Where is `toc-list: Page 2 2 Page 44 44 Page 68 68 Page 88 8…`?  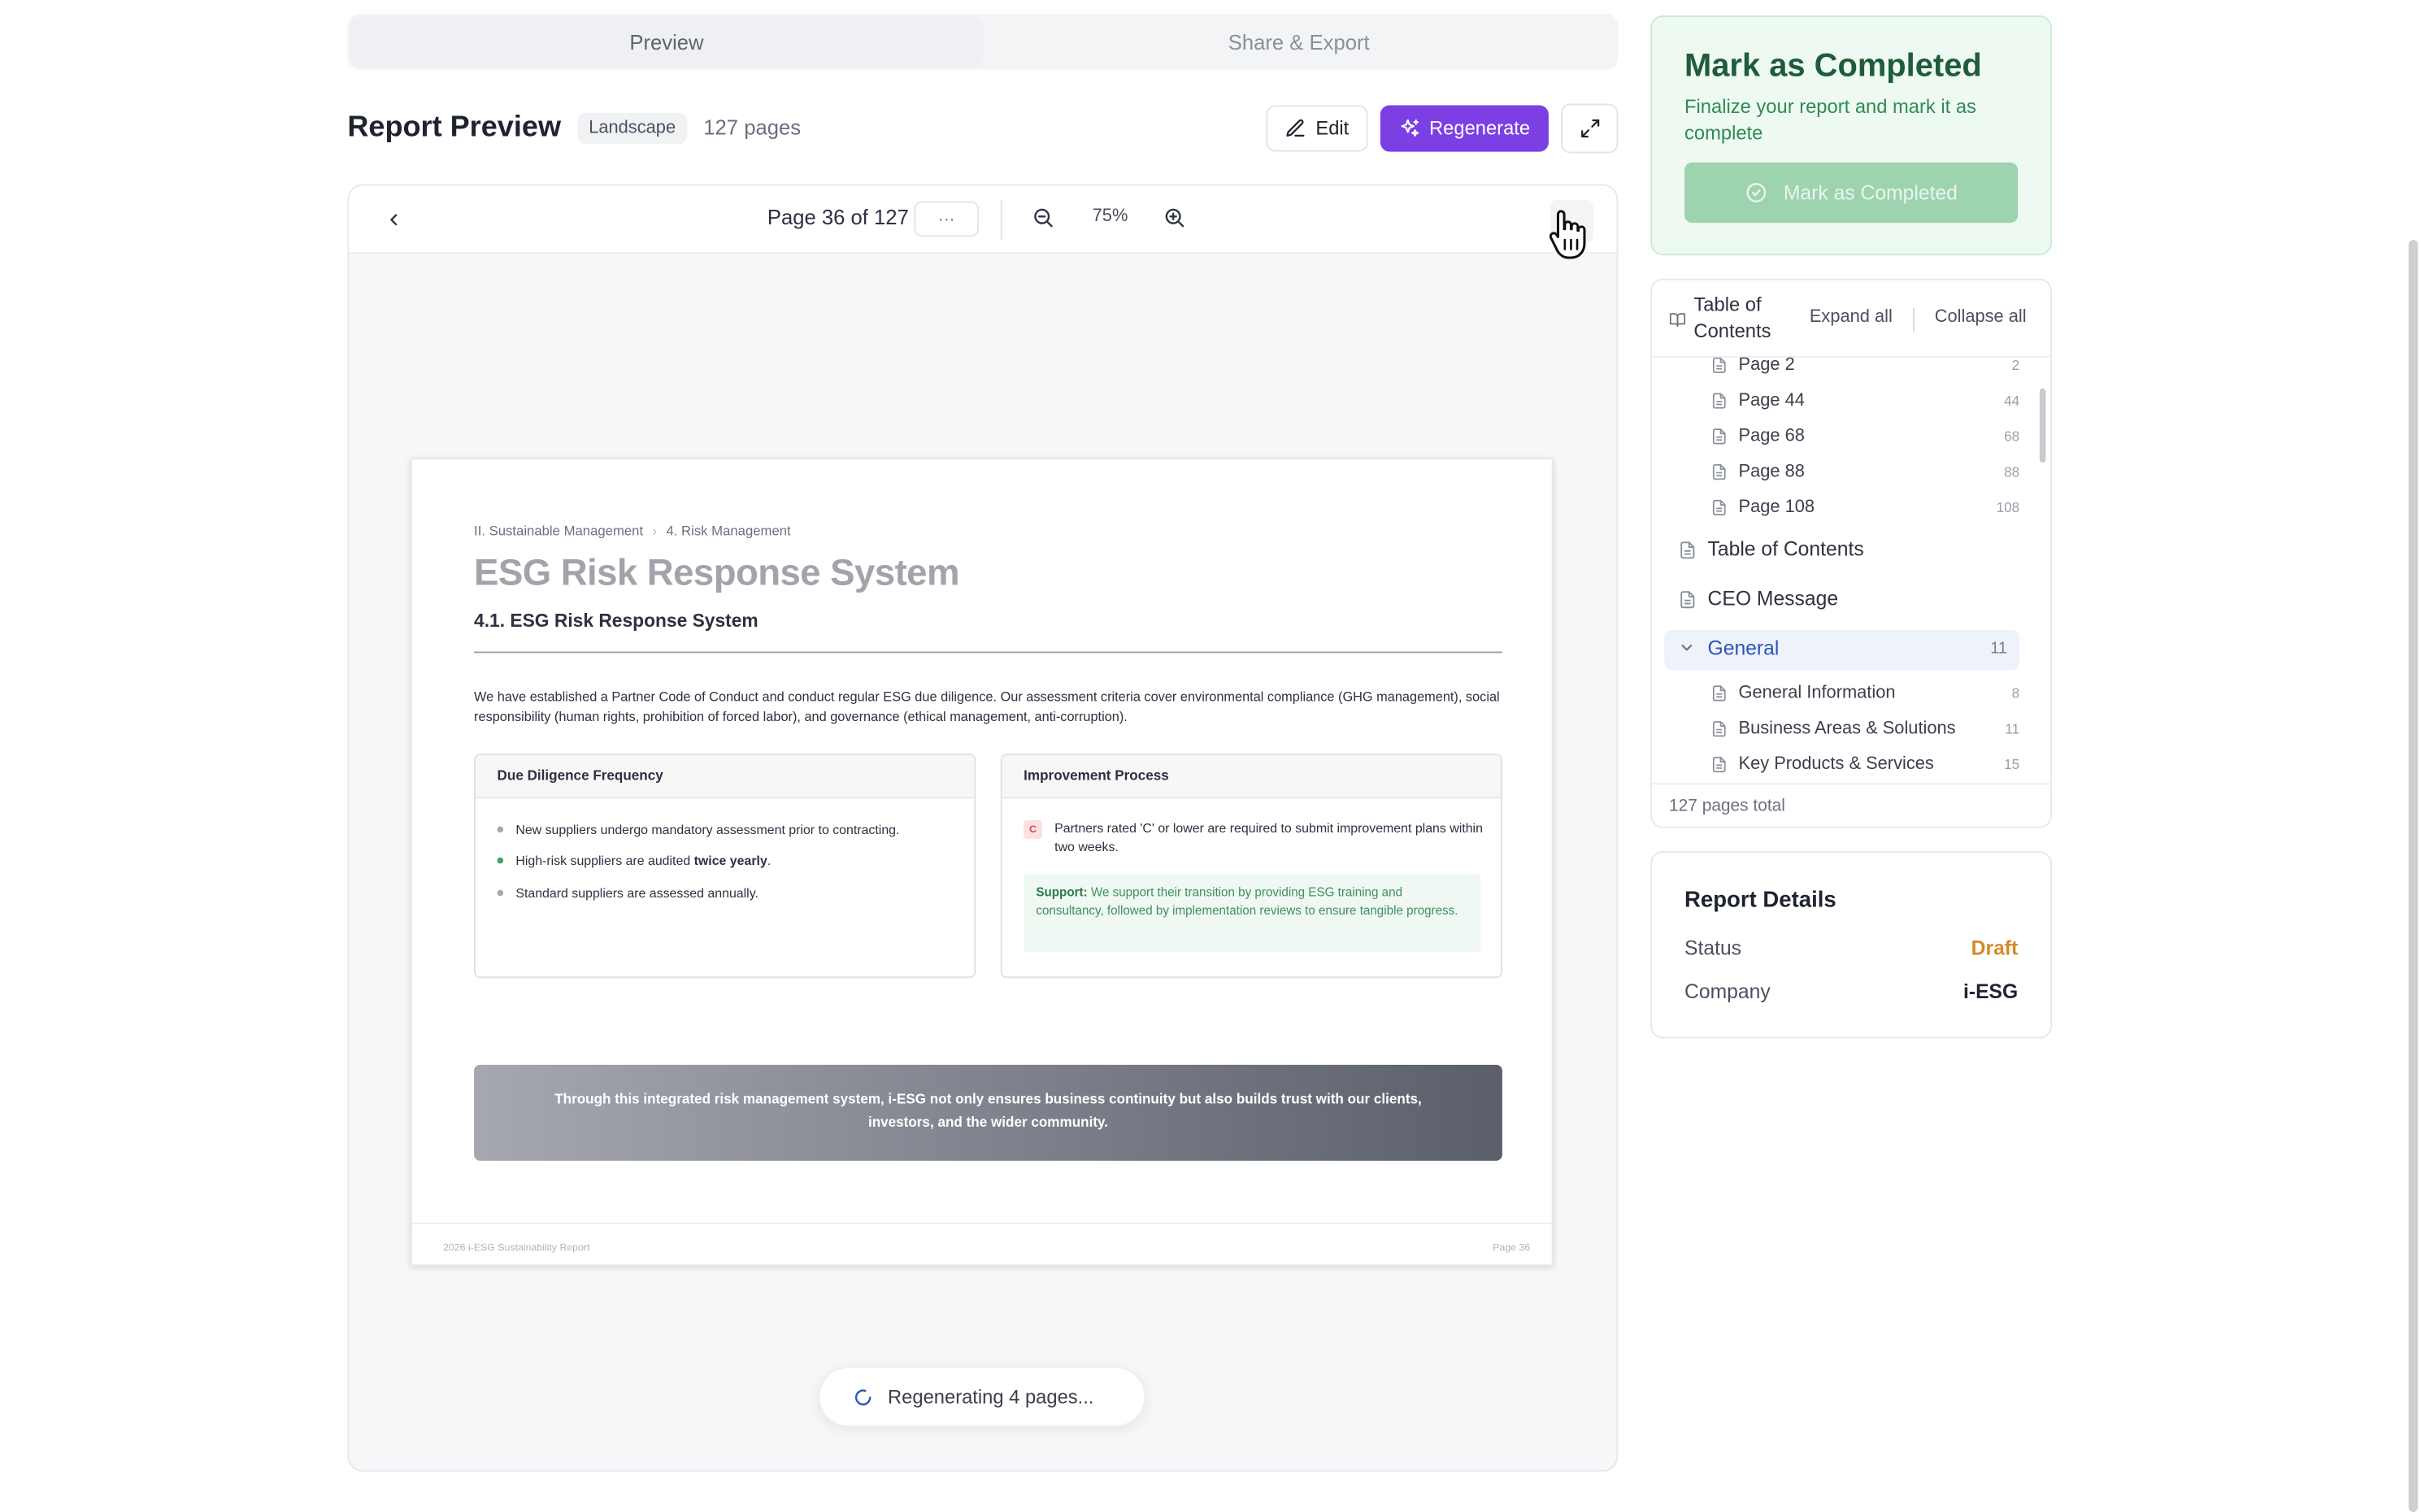 toc-list: Page 2 2 Page 44 44 Page 68 68 Page 88 8… is located at coordinates (1851, 569).